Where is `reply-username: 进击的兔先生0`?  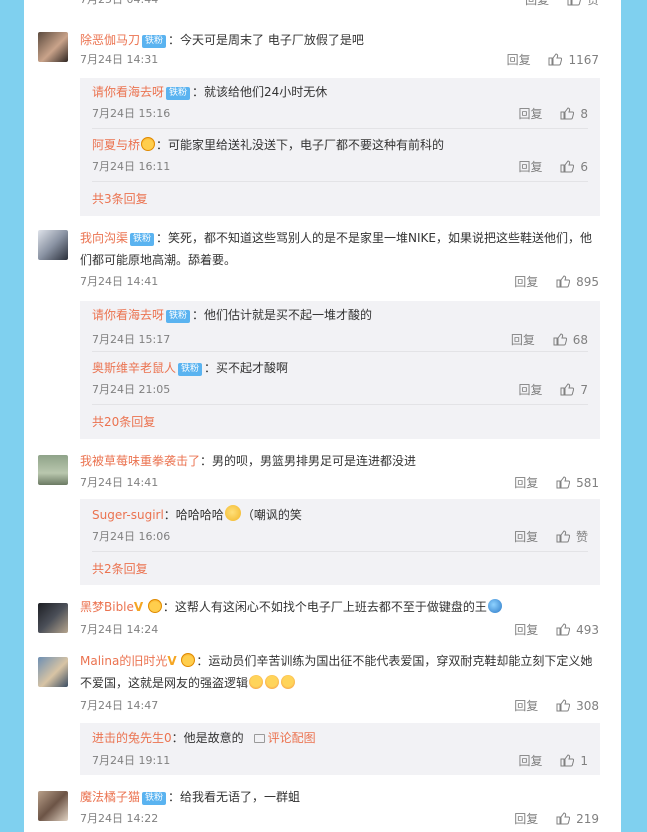 reply-username: 进击的兔先生0 is located at coordinates (132, 738).